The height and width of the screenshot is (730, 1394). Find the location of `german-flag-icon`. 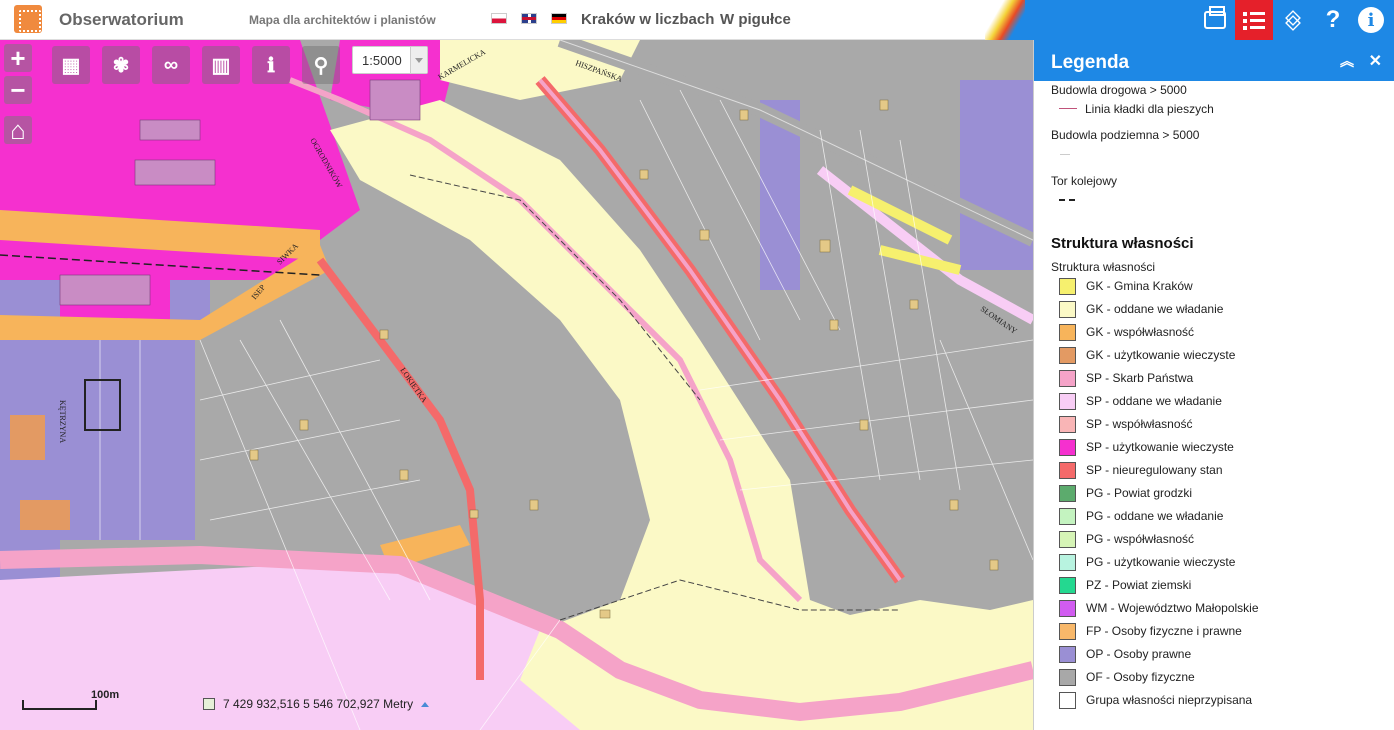

german-flag-icon is located at coordinates (559, 18).